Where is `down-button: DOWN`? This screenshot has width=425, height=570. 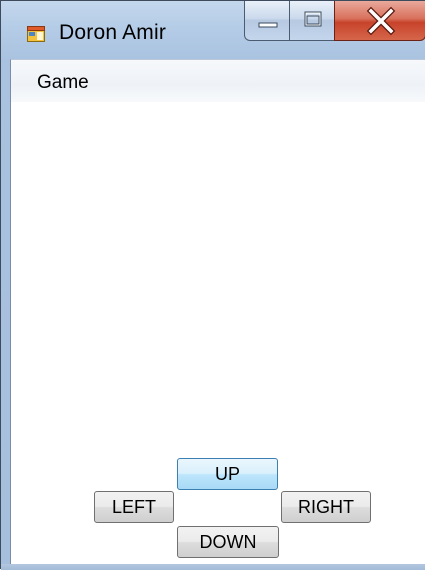
down-button: DOWN is located at coordinates (228, 542).